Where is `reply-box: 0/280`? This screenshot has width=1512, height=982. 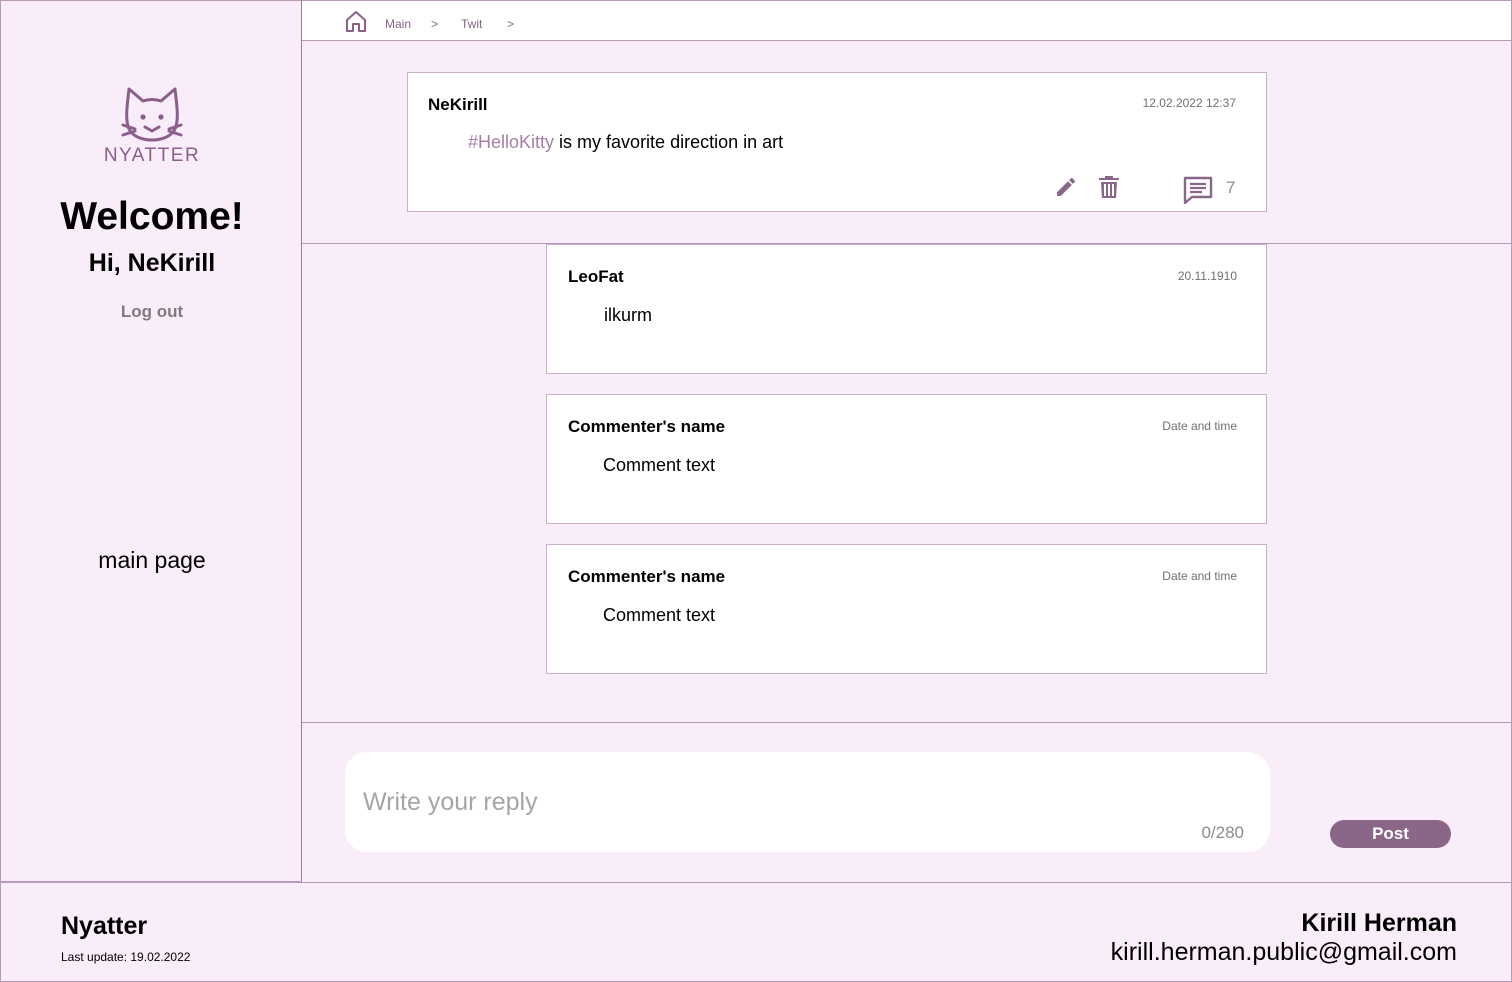 reply-box: 0/280 is located at coordinates (807, 802).